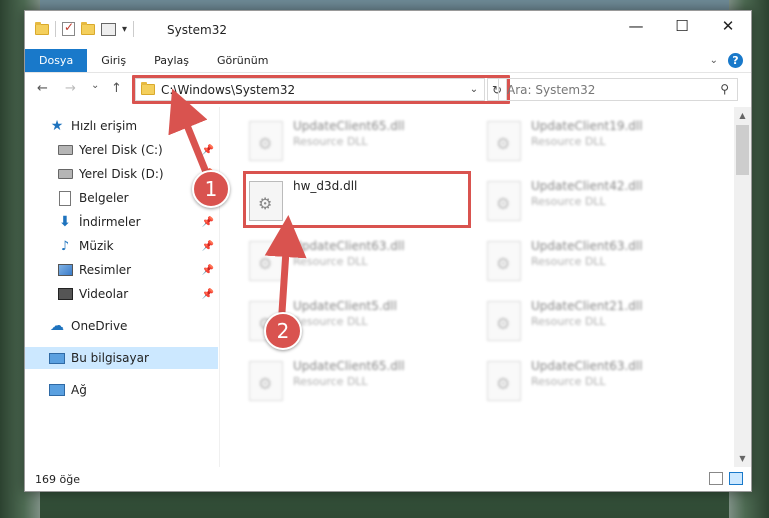  Describe the element at coordinates (587, 186) in the screenshot. I see `file-name: UpdateClient42.dll` at that location.